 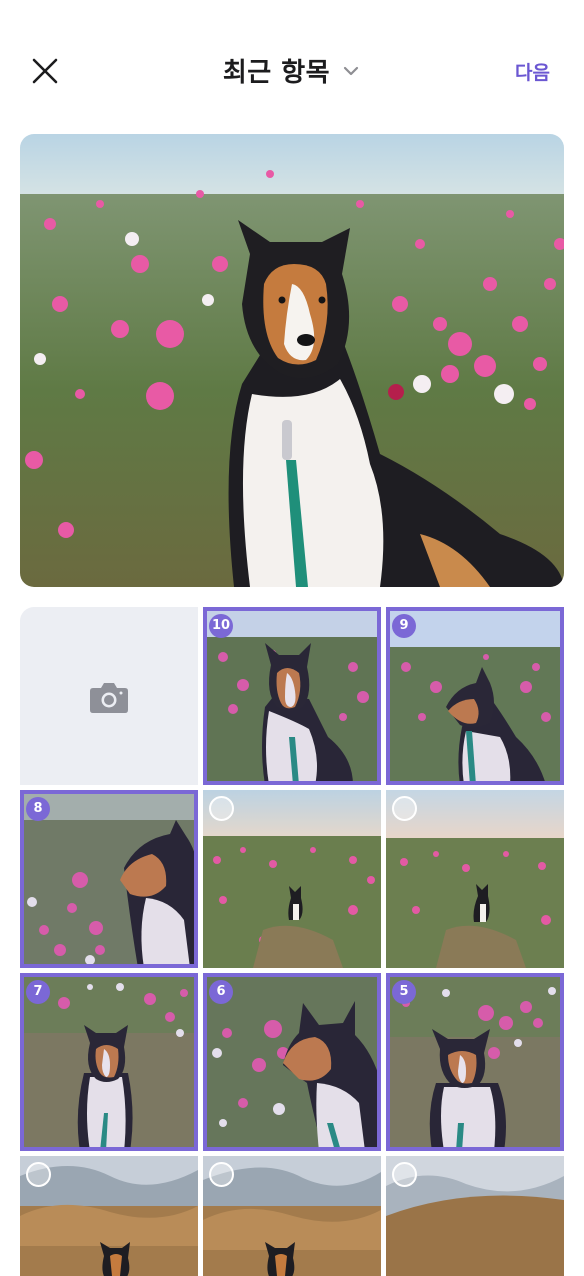 I want to click on camera-icon, so click(x=109, y=698).